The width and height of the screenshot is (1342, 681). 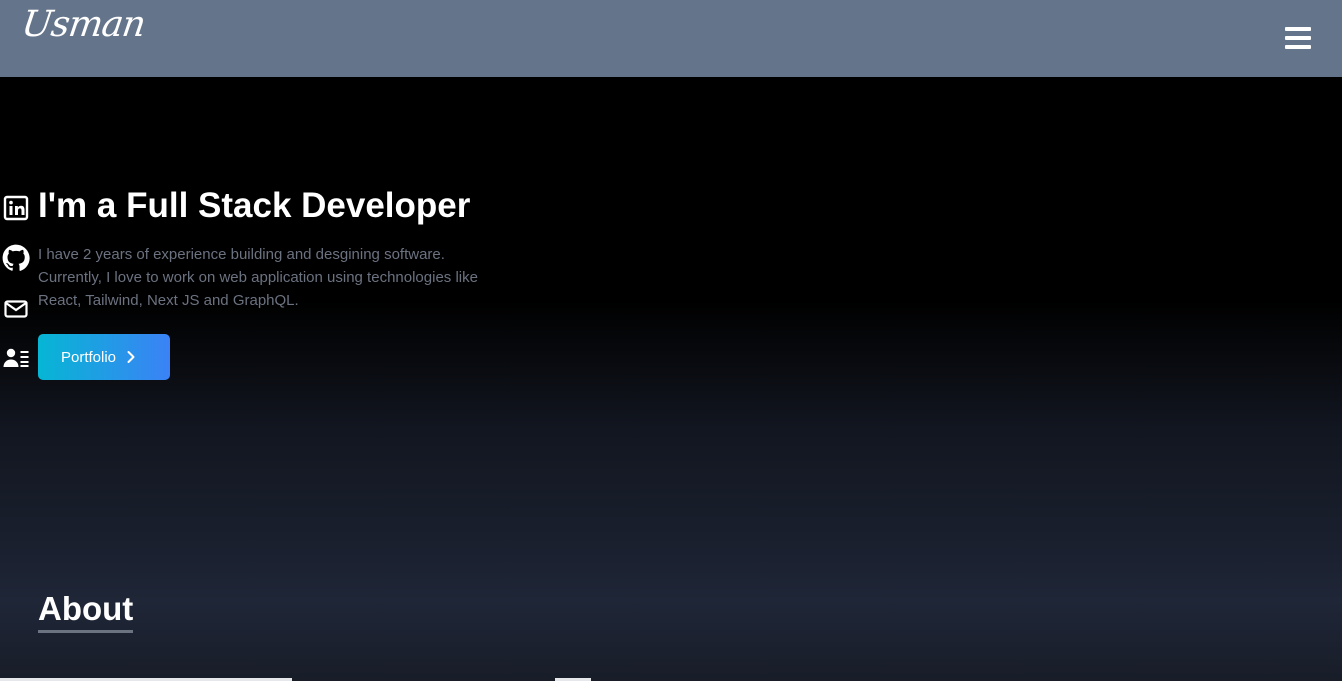 I want to click on about-heading: About, so click(x=86, y=611).